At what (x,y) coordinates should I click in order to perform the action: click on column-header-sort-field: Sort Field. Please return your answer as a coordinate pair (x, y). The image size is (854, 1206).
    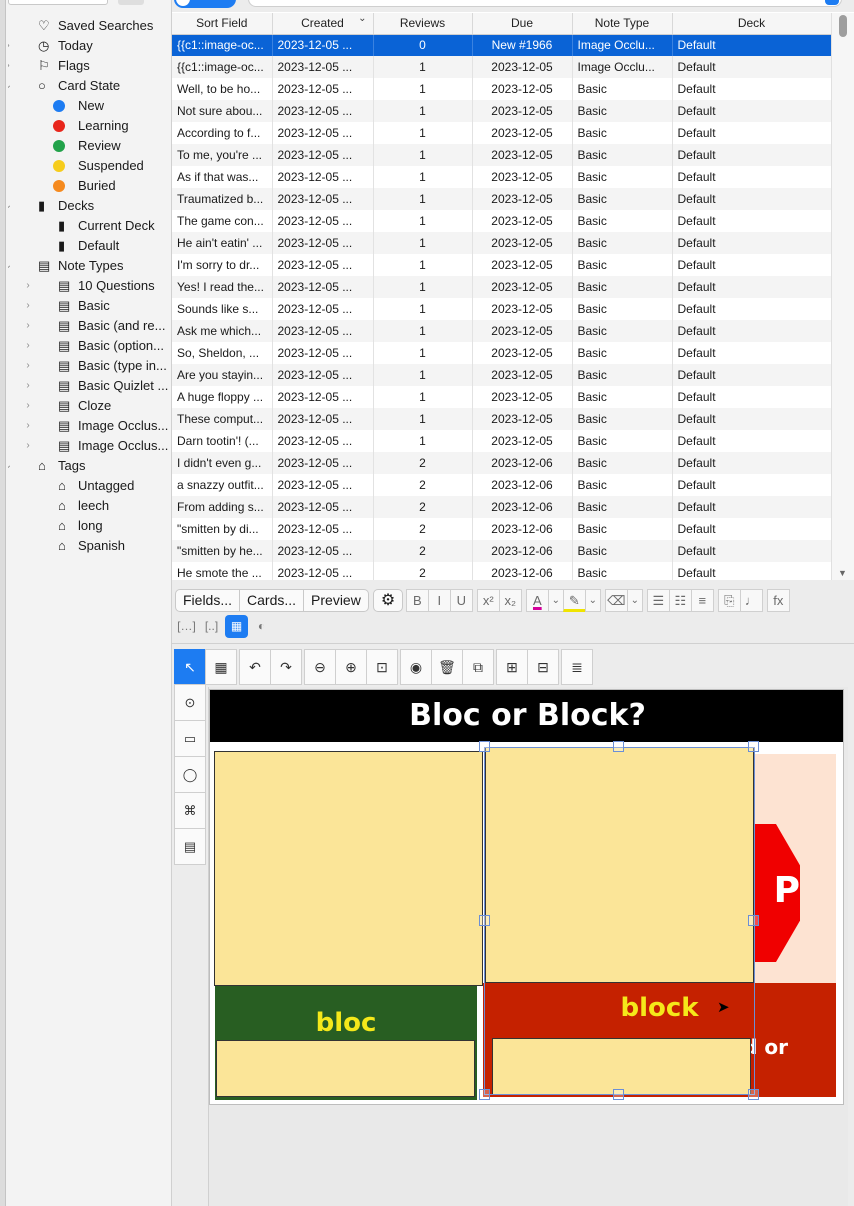
    Looking at the image, I should click on (222, 24).